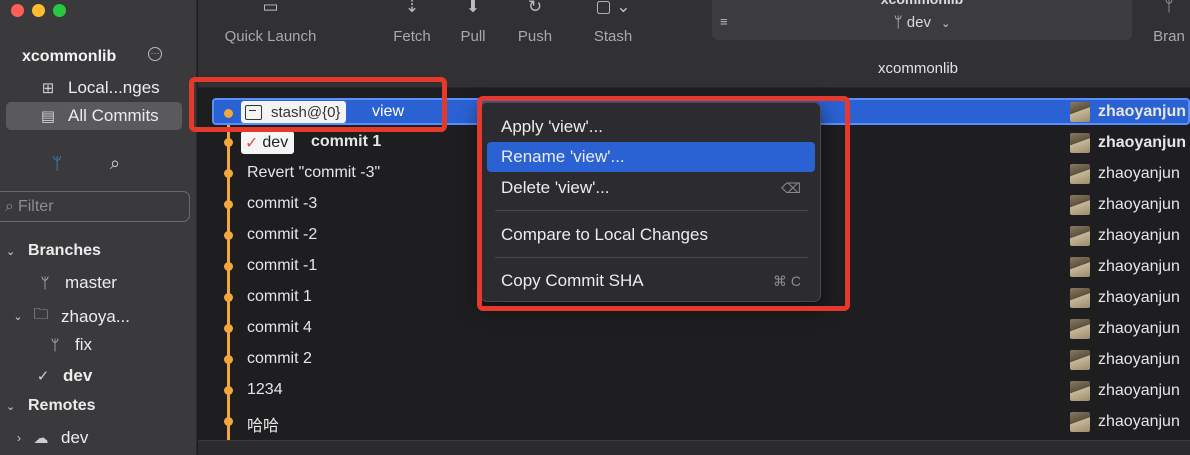 This screenshot has width=1190, height=455. What do you see at coordinates (48, 88) in the screenshot?
I see `local-changes-icon: ⊞` at bounding box center [48, 88].